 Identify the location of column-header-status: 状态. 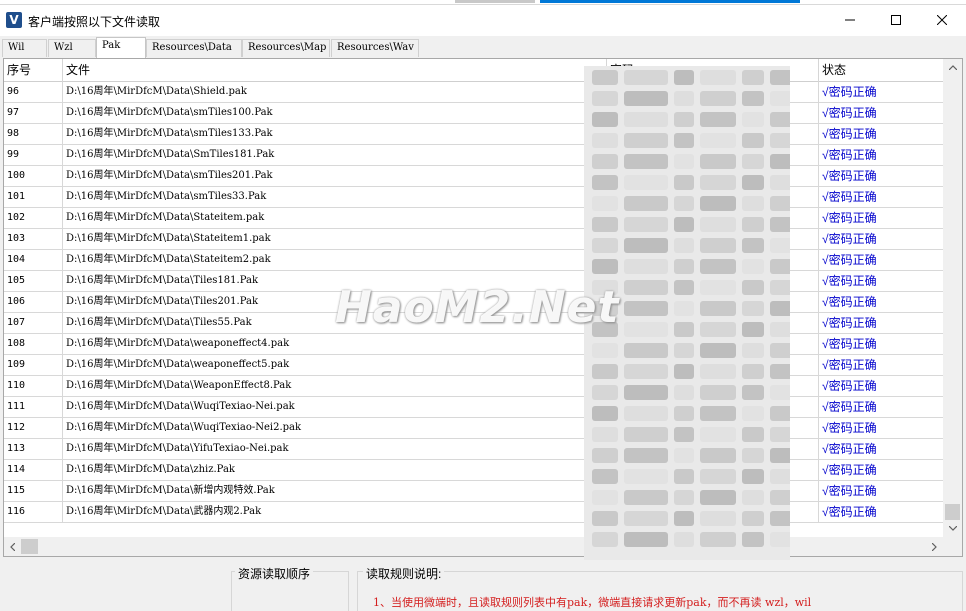
(881, 70).